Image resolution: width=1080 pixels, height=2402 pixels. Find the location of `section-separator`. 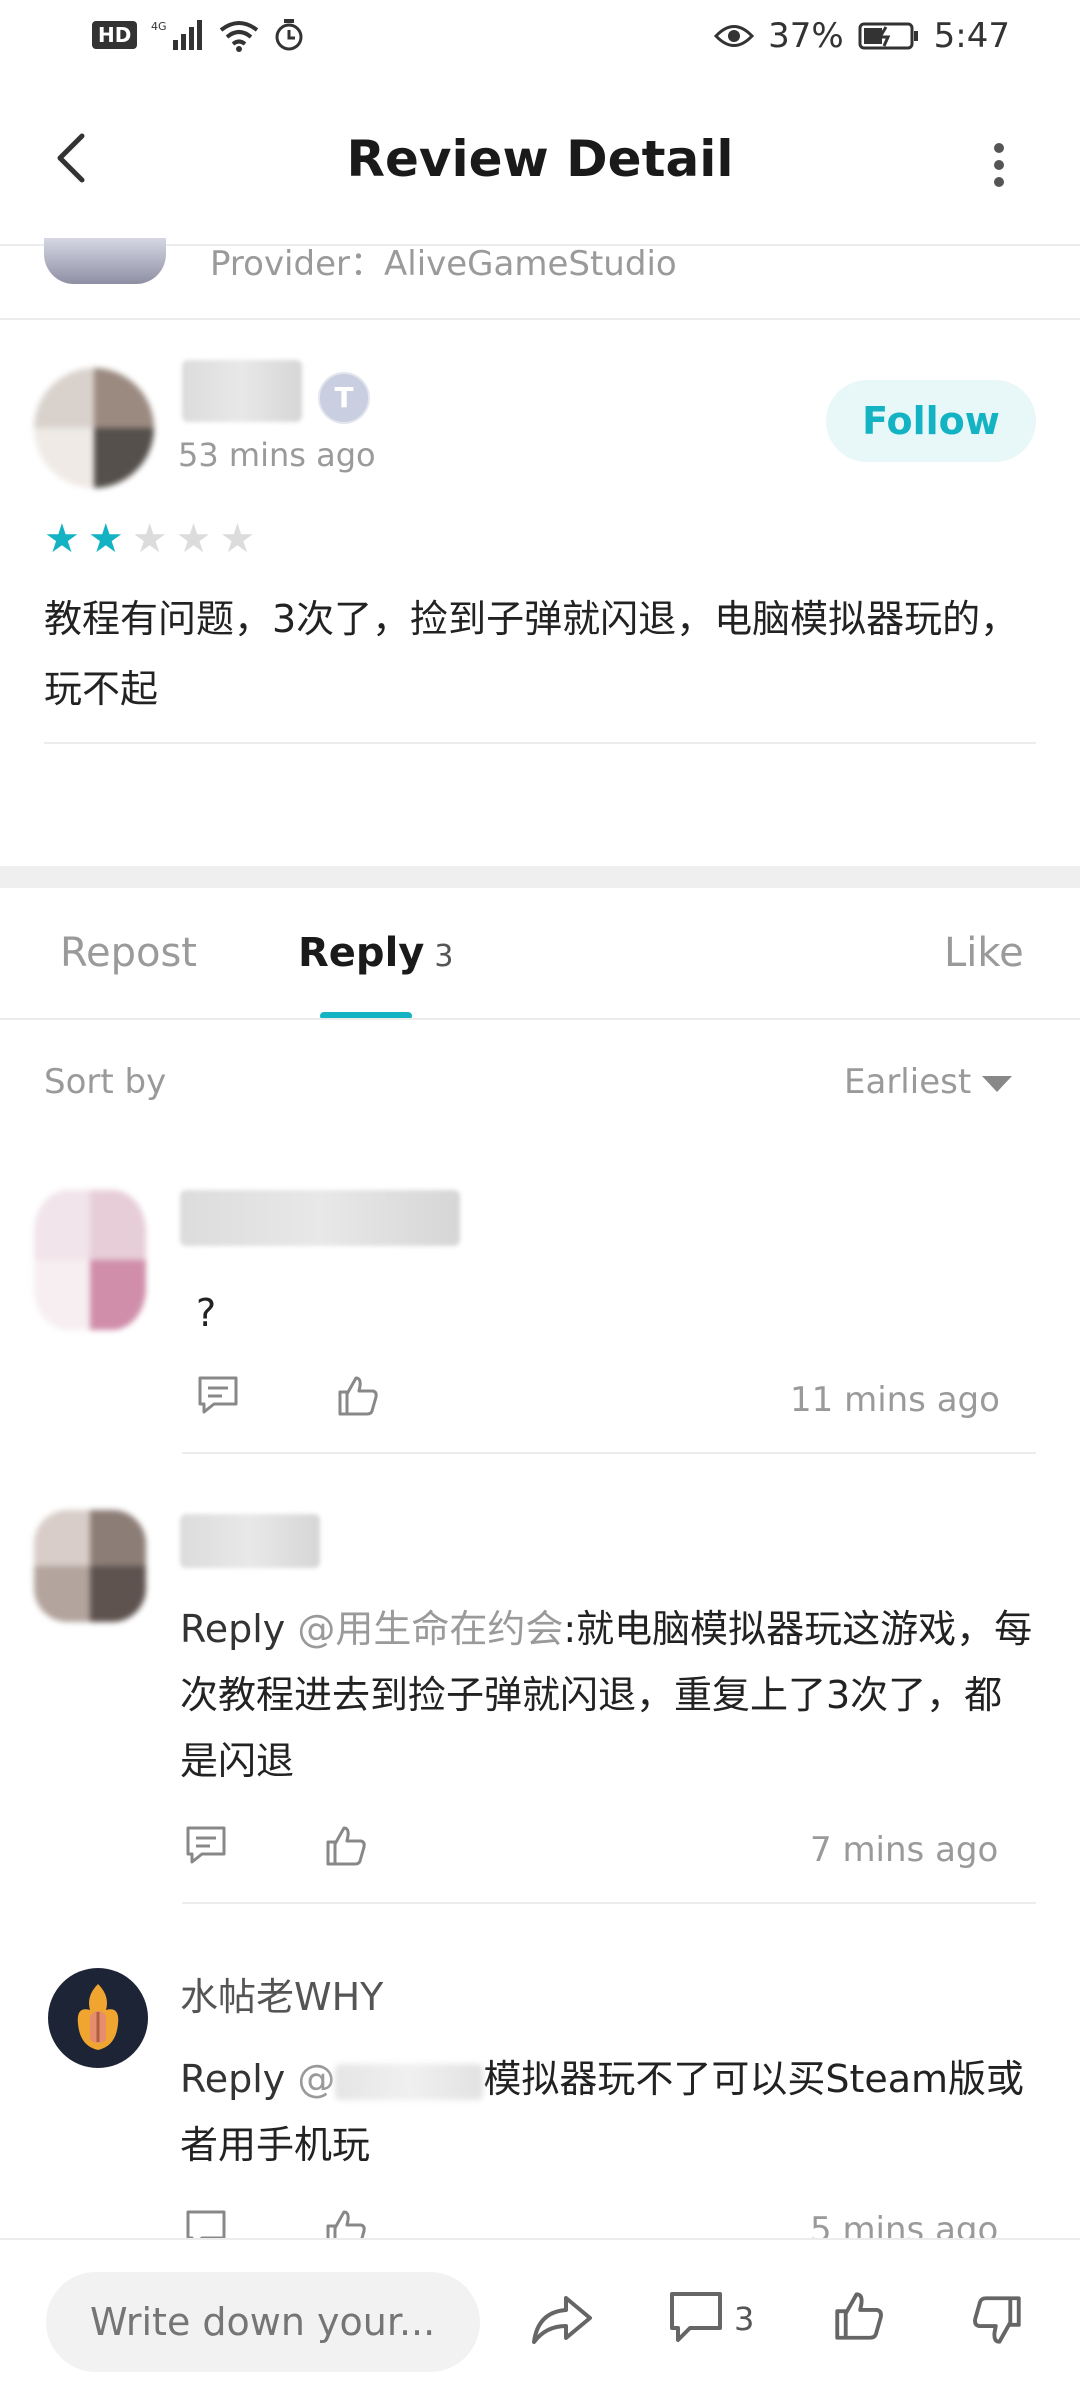

section-separator is located at coordinates (540, 877).